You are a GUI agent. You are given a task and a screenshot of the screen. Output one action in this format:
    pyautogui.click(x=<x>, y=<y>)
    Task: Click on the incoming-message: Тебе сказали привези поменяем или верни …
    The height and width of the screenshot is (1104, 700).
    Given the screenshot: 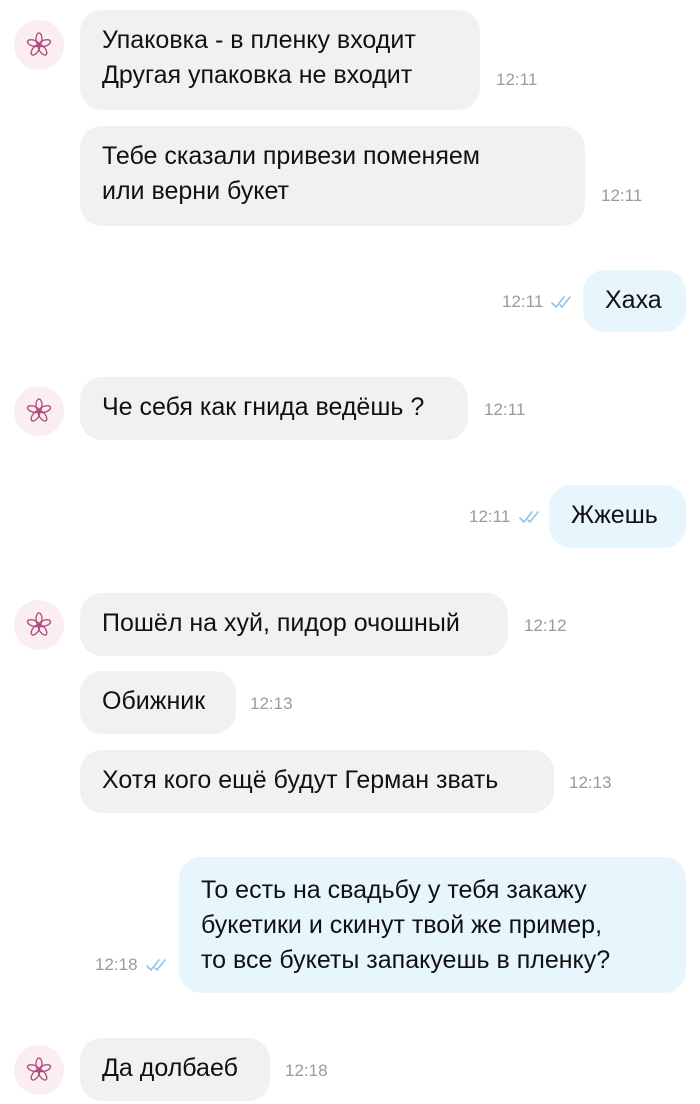 What is the action you would take?
    pyautogui.click(x=332, y=176)
    